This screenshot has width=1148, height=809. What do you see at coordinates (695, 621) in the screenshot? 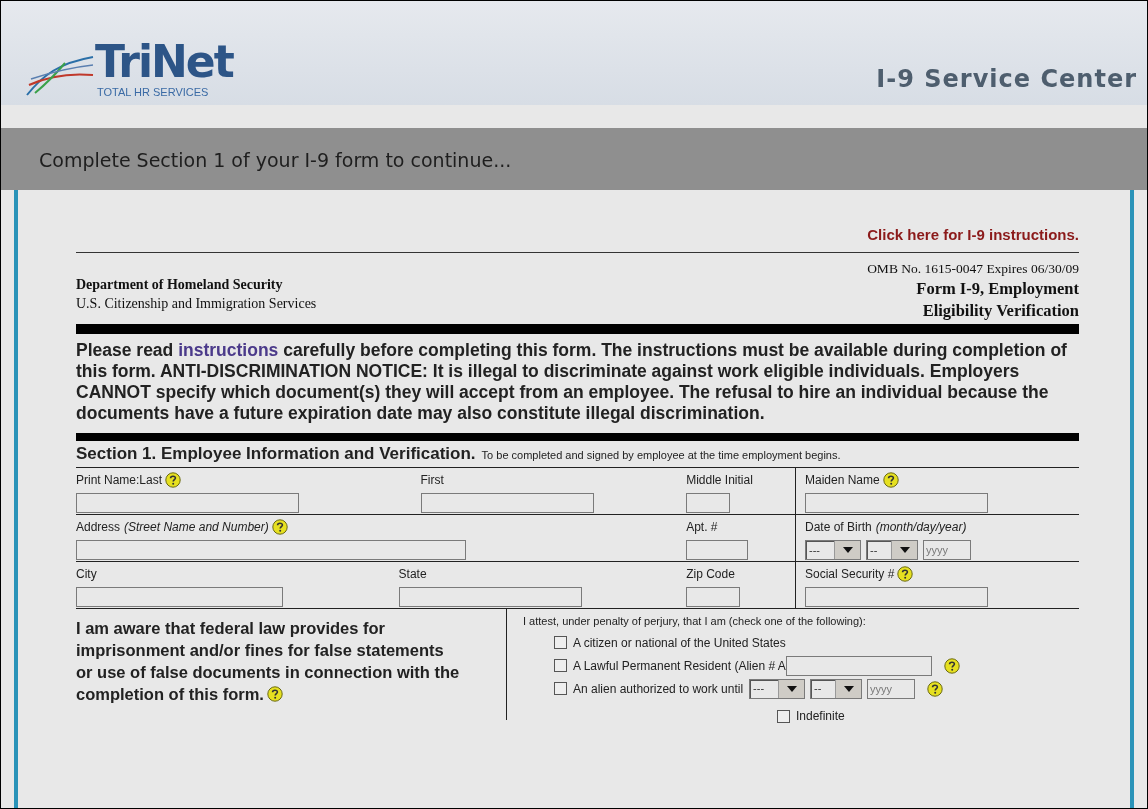
I see `attest-prompt: I attest, under penalty of perjury, that I am (check one of the following):` at bounding box center [695, 621].